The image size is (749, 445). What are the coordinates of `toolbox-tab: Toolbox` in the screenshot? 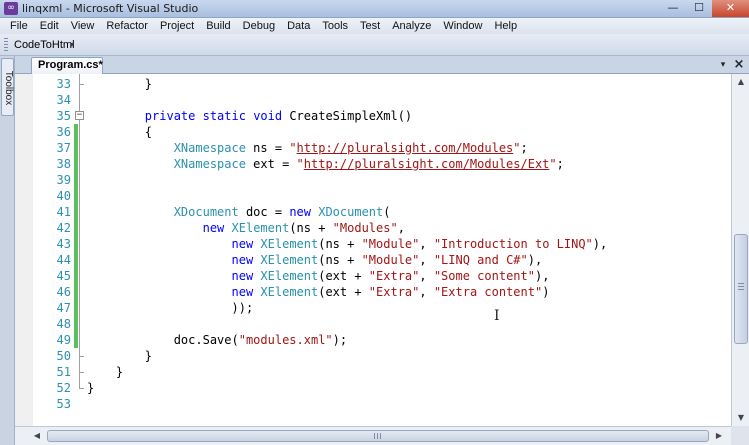 It's located at (7, 87).